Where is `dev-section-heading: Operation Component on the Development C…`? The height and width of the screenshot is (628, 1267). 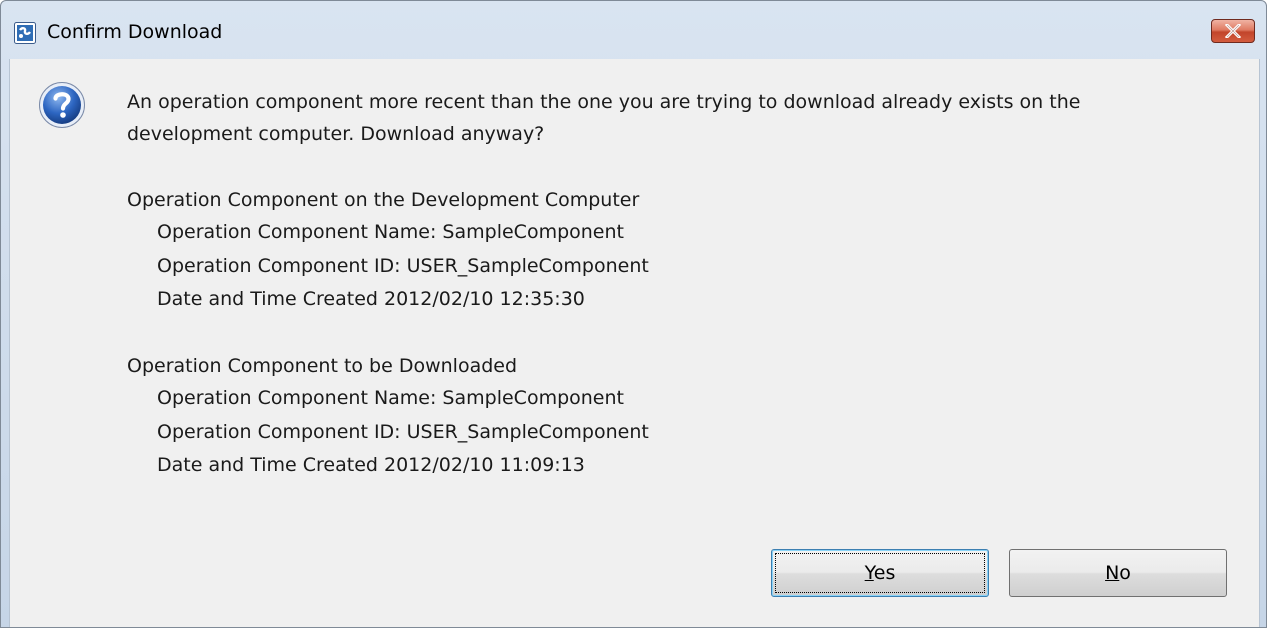 dev-section-heading: Operation Component on the Development C… is located at coordinates (383, 200).